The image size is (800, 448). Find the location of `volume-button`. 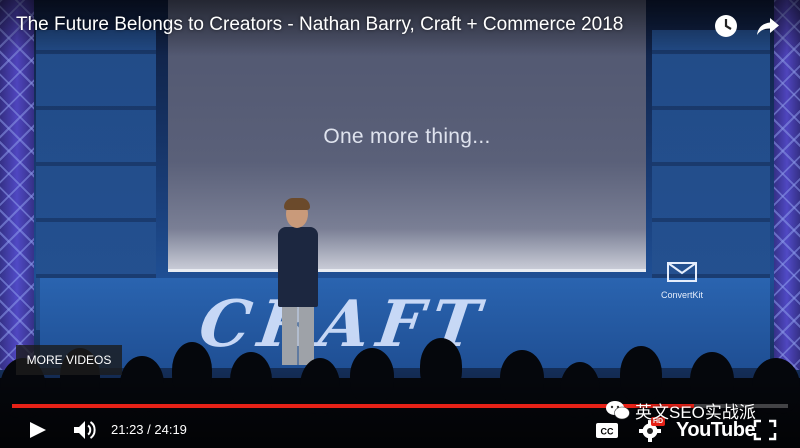

volume-button is located at coordinates (85, 430).